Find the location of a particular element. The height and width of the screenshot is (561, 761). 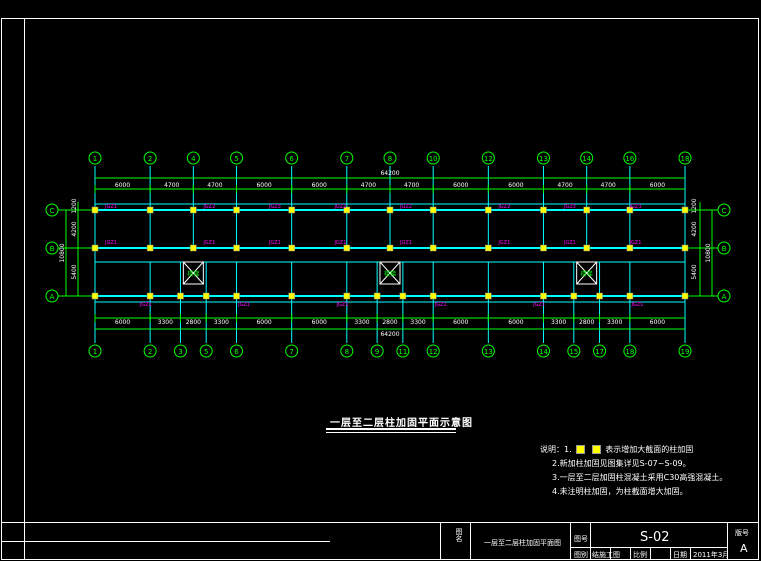

axis-label-top: 1 is located at coordinates (95, 159).